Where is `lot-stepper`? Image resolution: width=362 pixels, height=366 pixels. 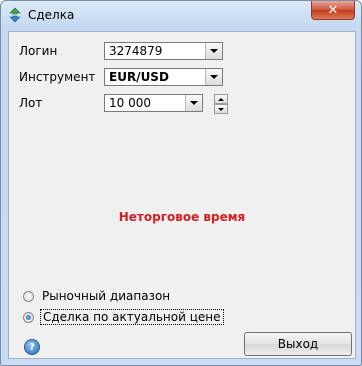
lot-stepper is located at coordinates (221, 104).